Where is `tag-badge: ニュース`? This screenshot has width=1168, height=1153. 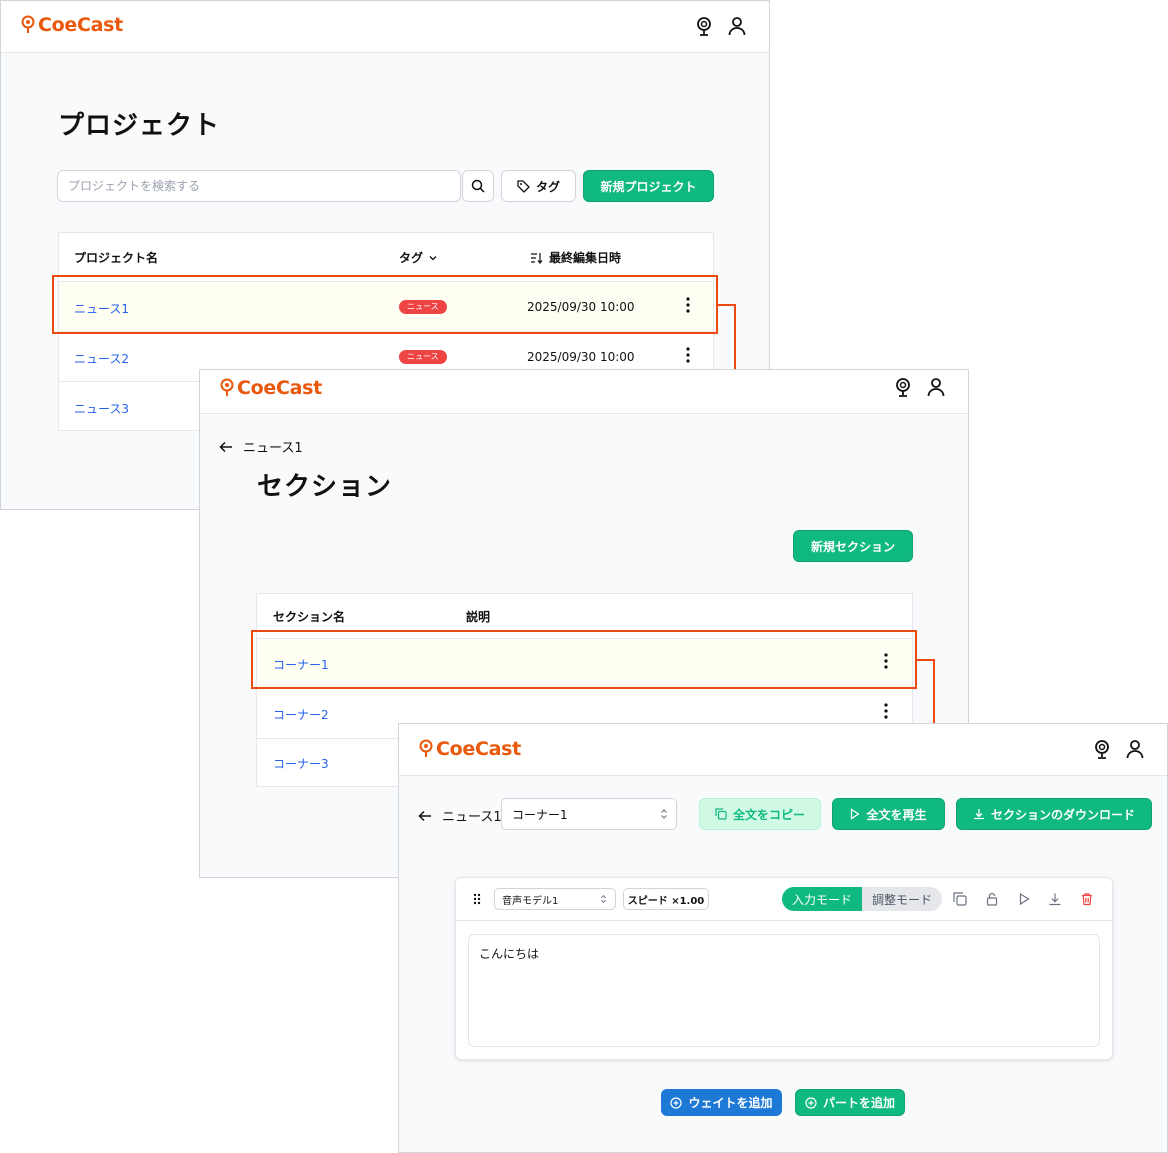 tag-badge: ニュース is located at coordinates (423, 357).